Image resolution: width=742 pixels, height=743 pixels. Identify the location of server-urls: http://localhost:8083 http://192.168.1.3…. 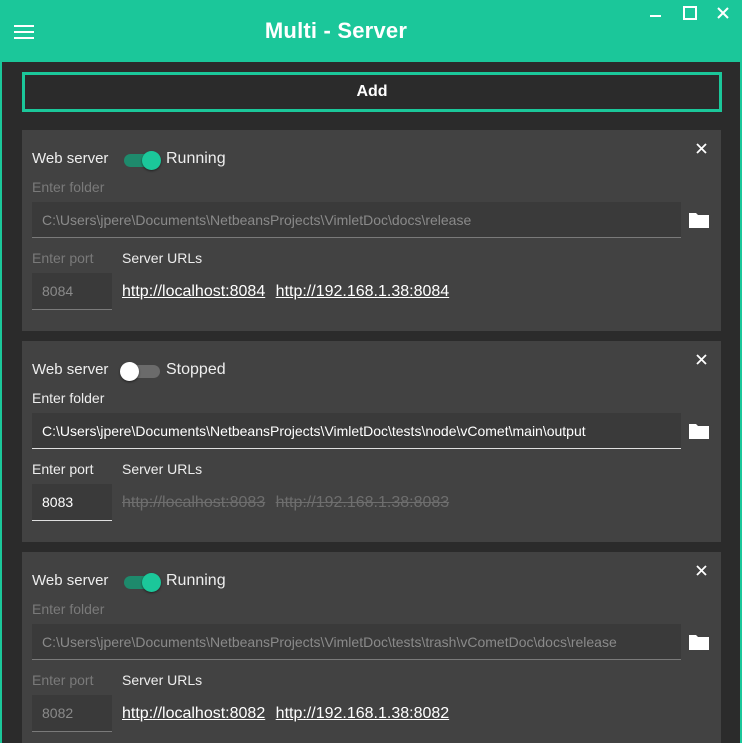
(288, 503).